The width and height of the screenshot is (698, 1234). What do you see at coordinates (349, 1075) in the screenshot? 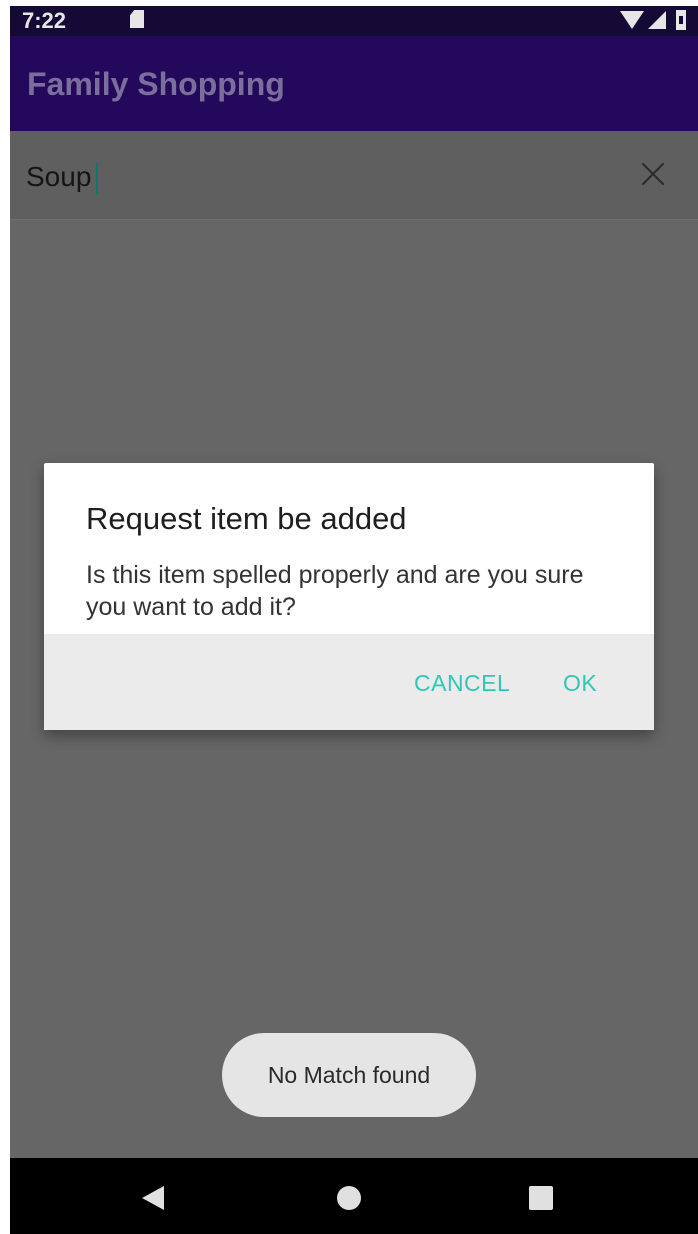
I see `toast-message: No Match found` at bounding box center [349, 1075].